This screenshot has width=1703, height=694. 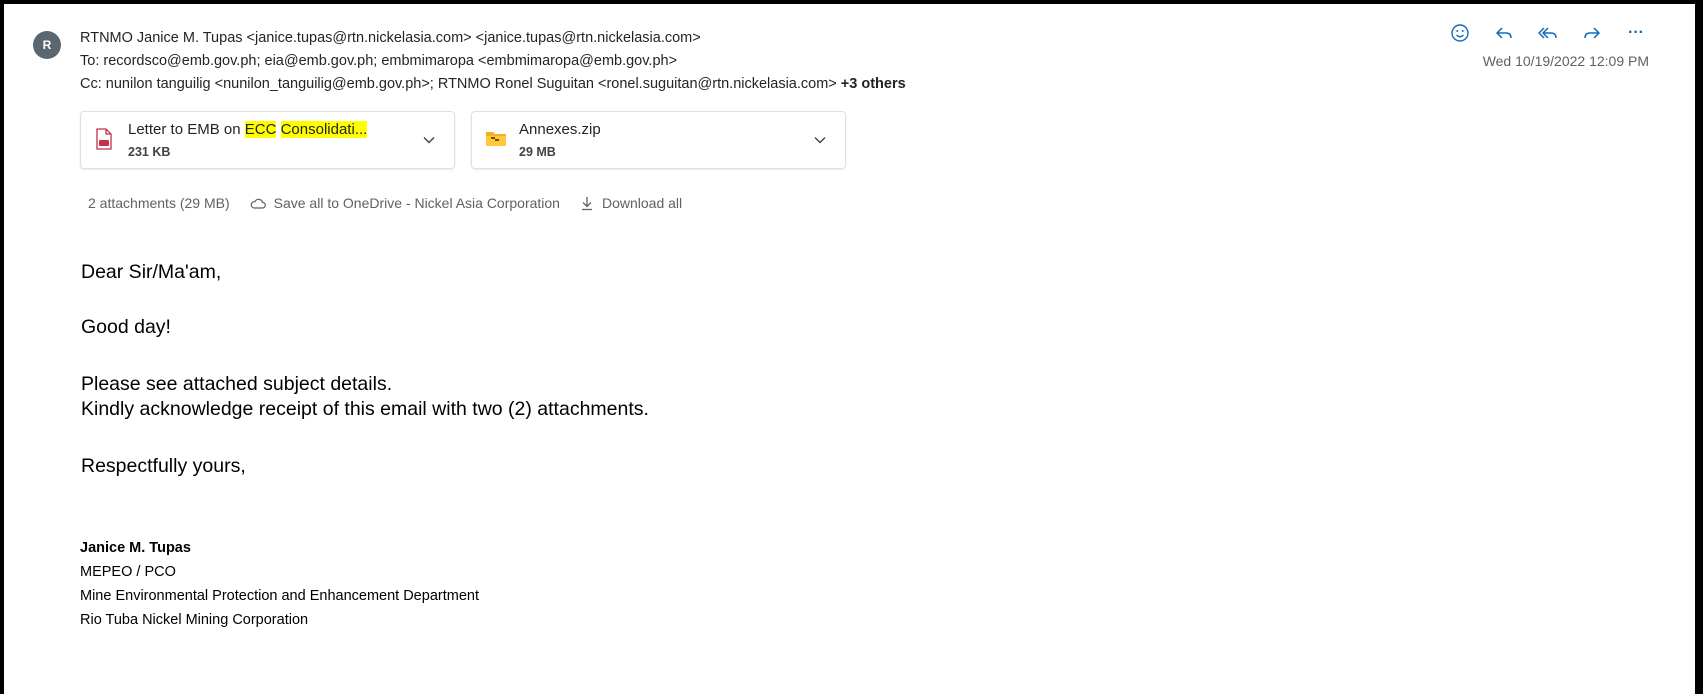 What do you see at coordinates (151, 272) in the screenshot?
I see `greeting: Dear Sir/Ma'am,` at bounding box center [151, 272].